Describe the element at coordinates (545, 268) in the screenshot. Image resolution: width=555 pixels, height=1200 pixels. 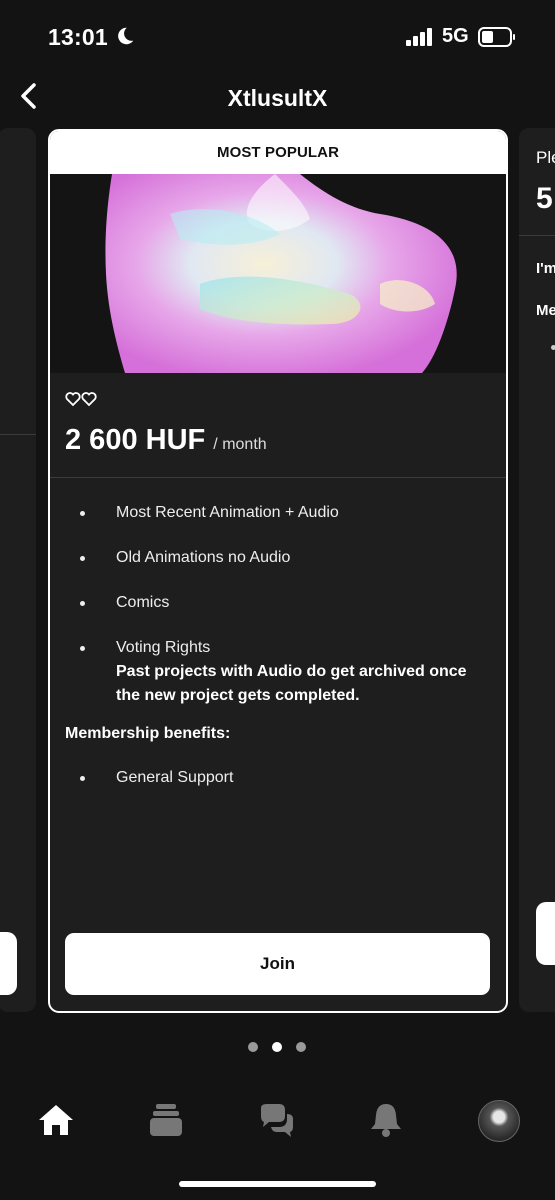
I see `next-card-text: I'm` at that location.